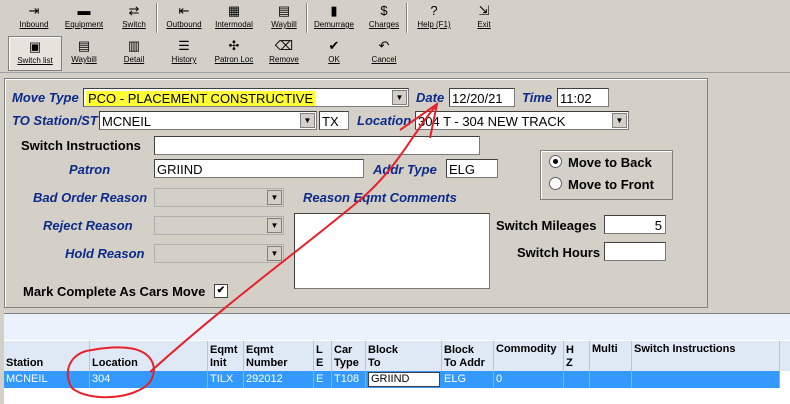  What do you see at coordinates (219, 197) in the screenshot?
I see `bad-order-reason-select: ▼` at bounding box center [219, 197].